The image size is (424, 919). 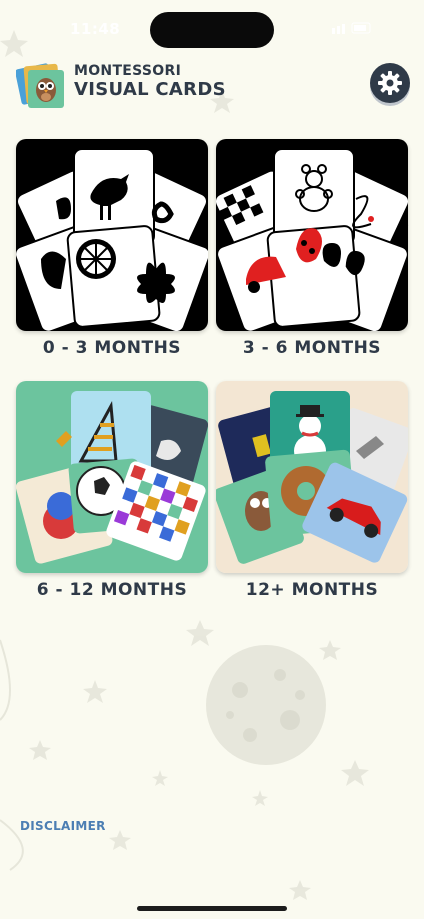 I want to click on realistic-cards-illustration, so click(x=312, y=477).